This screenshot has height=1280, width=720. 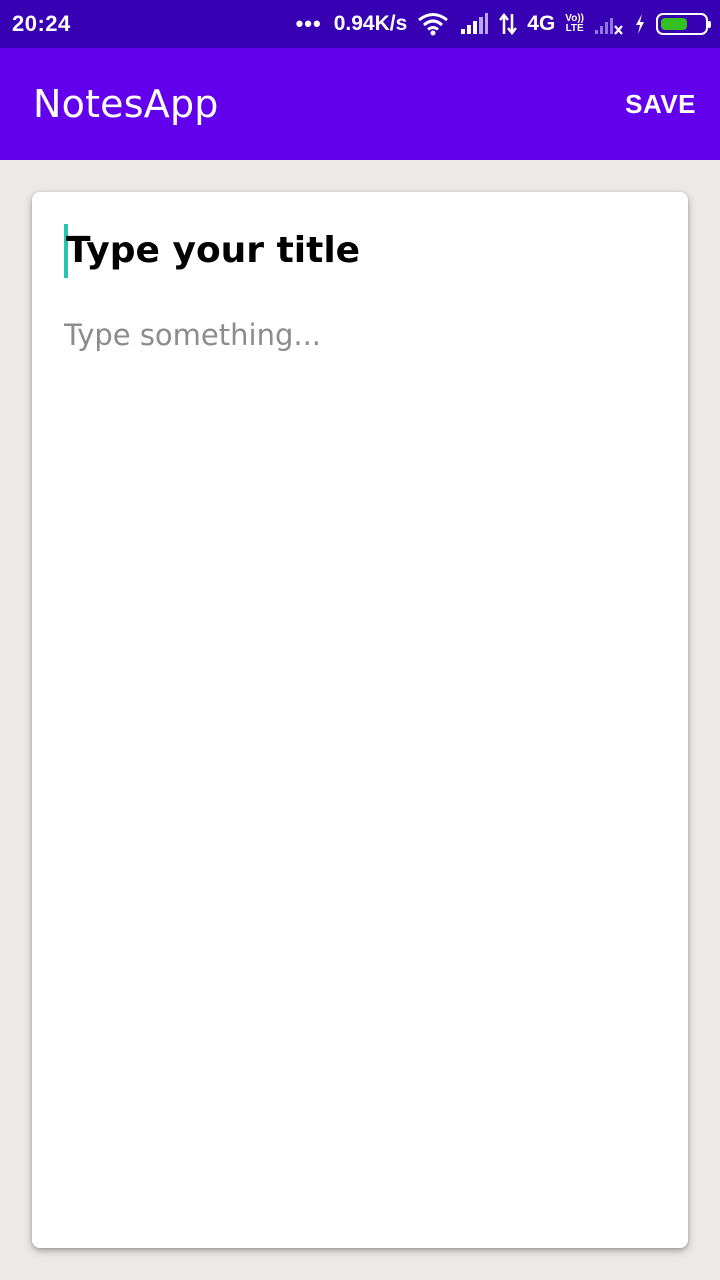 I want to click on data-arrows-icon, so click(x=508, y=24).